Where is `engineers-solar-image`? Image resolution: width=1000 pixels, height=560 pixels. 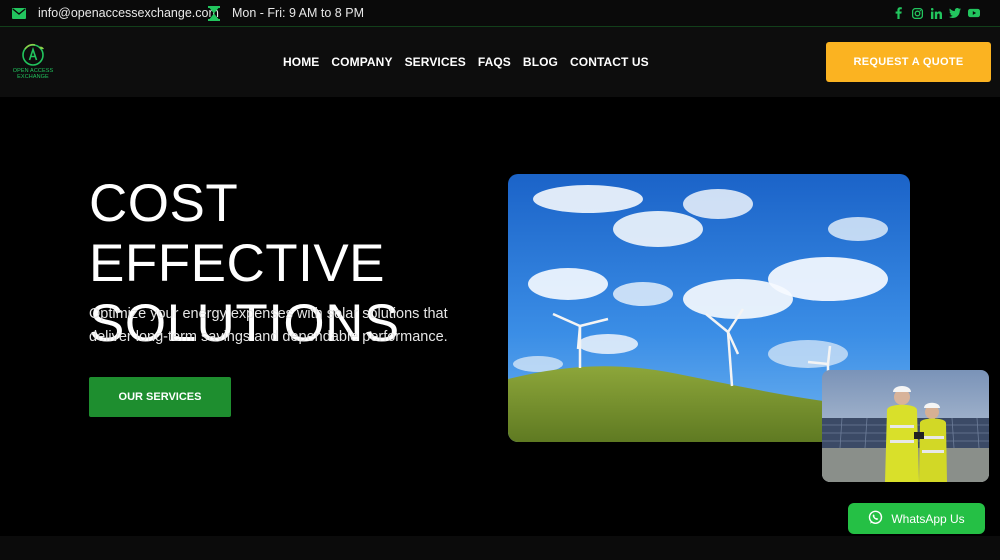 engineers-solar-image is located at coordinates (905, 426).